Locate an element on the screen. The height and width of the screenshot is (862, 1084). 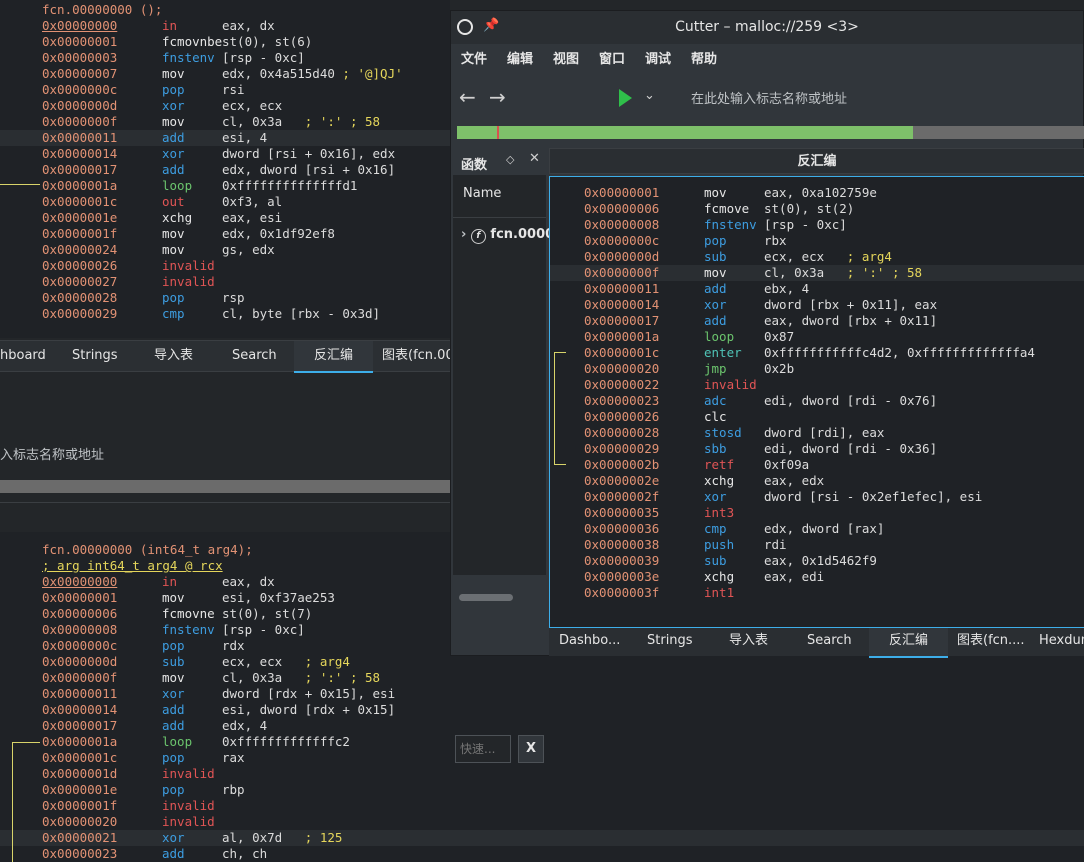
menu-item-4: 调试 is located at coordinates (658, 60).